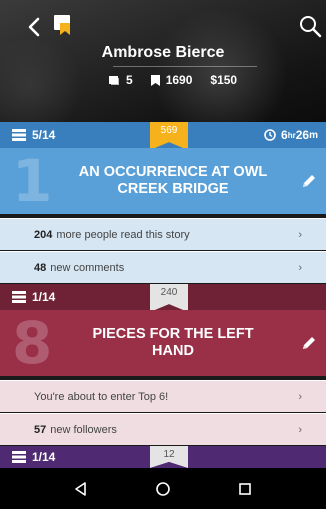 The image size is (326, 509). I want to click on bookmark-icon, so click(155, 80).